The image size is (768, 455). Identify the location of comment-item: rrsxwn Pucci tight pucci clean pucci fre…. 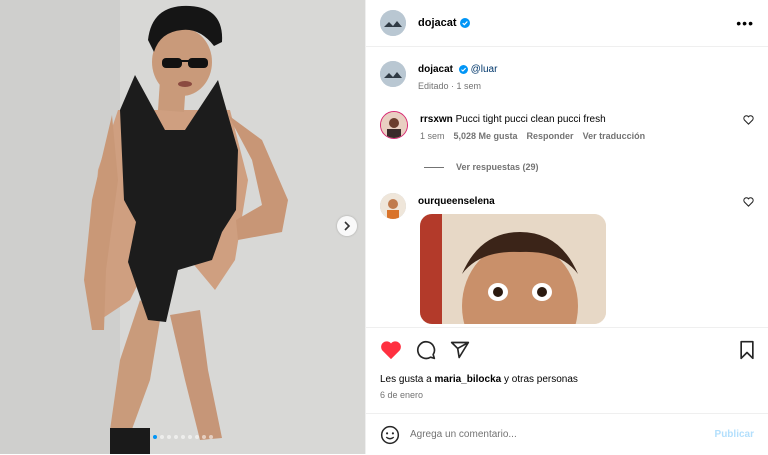
(567, 126).